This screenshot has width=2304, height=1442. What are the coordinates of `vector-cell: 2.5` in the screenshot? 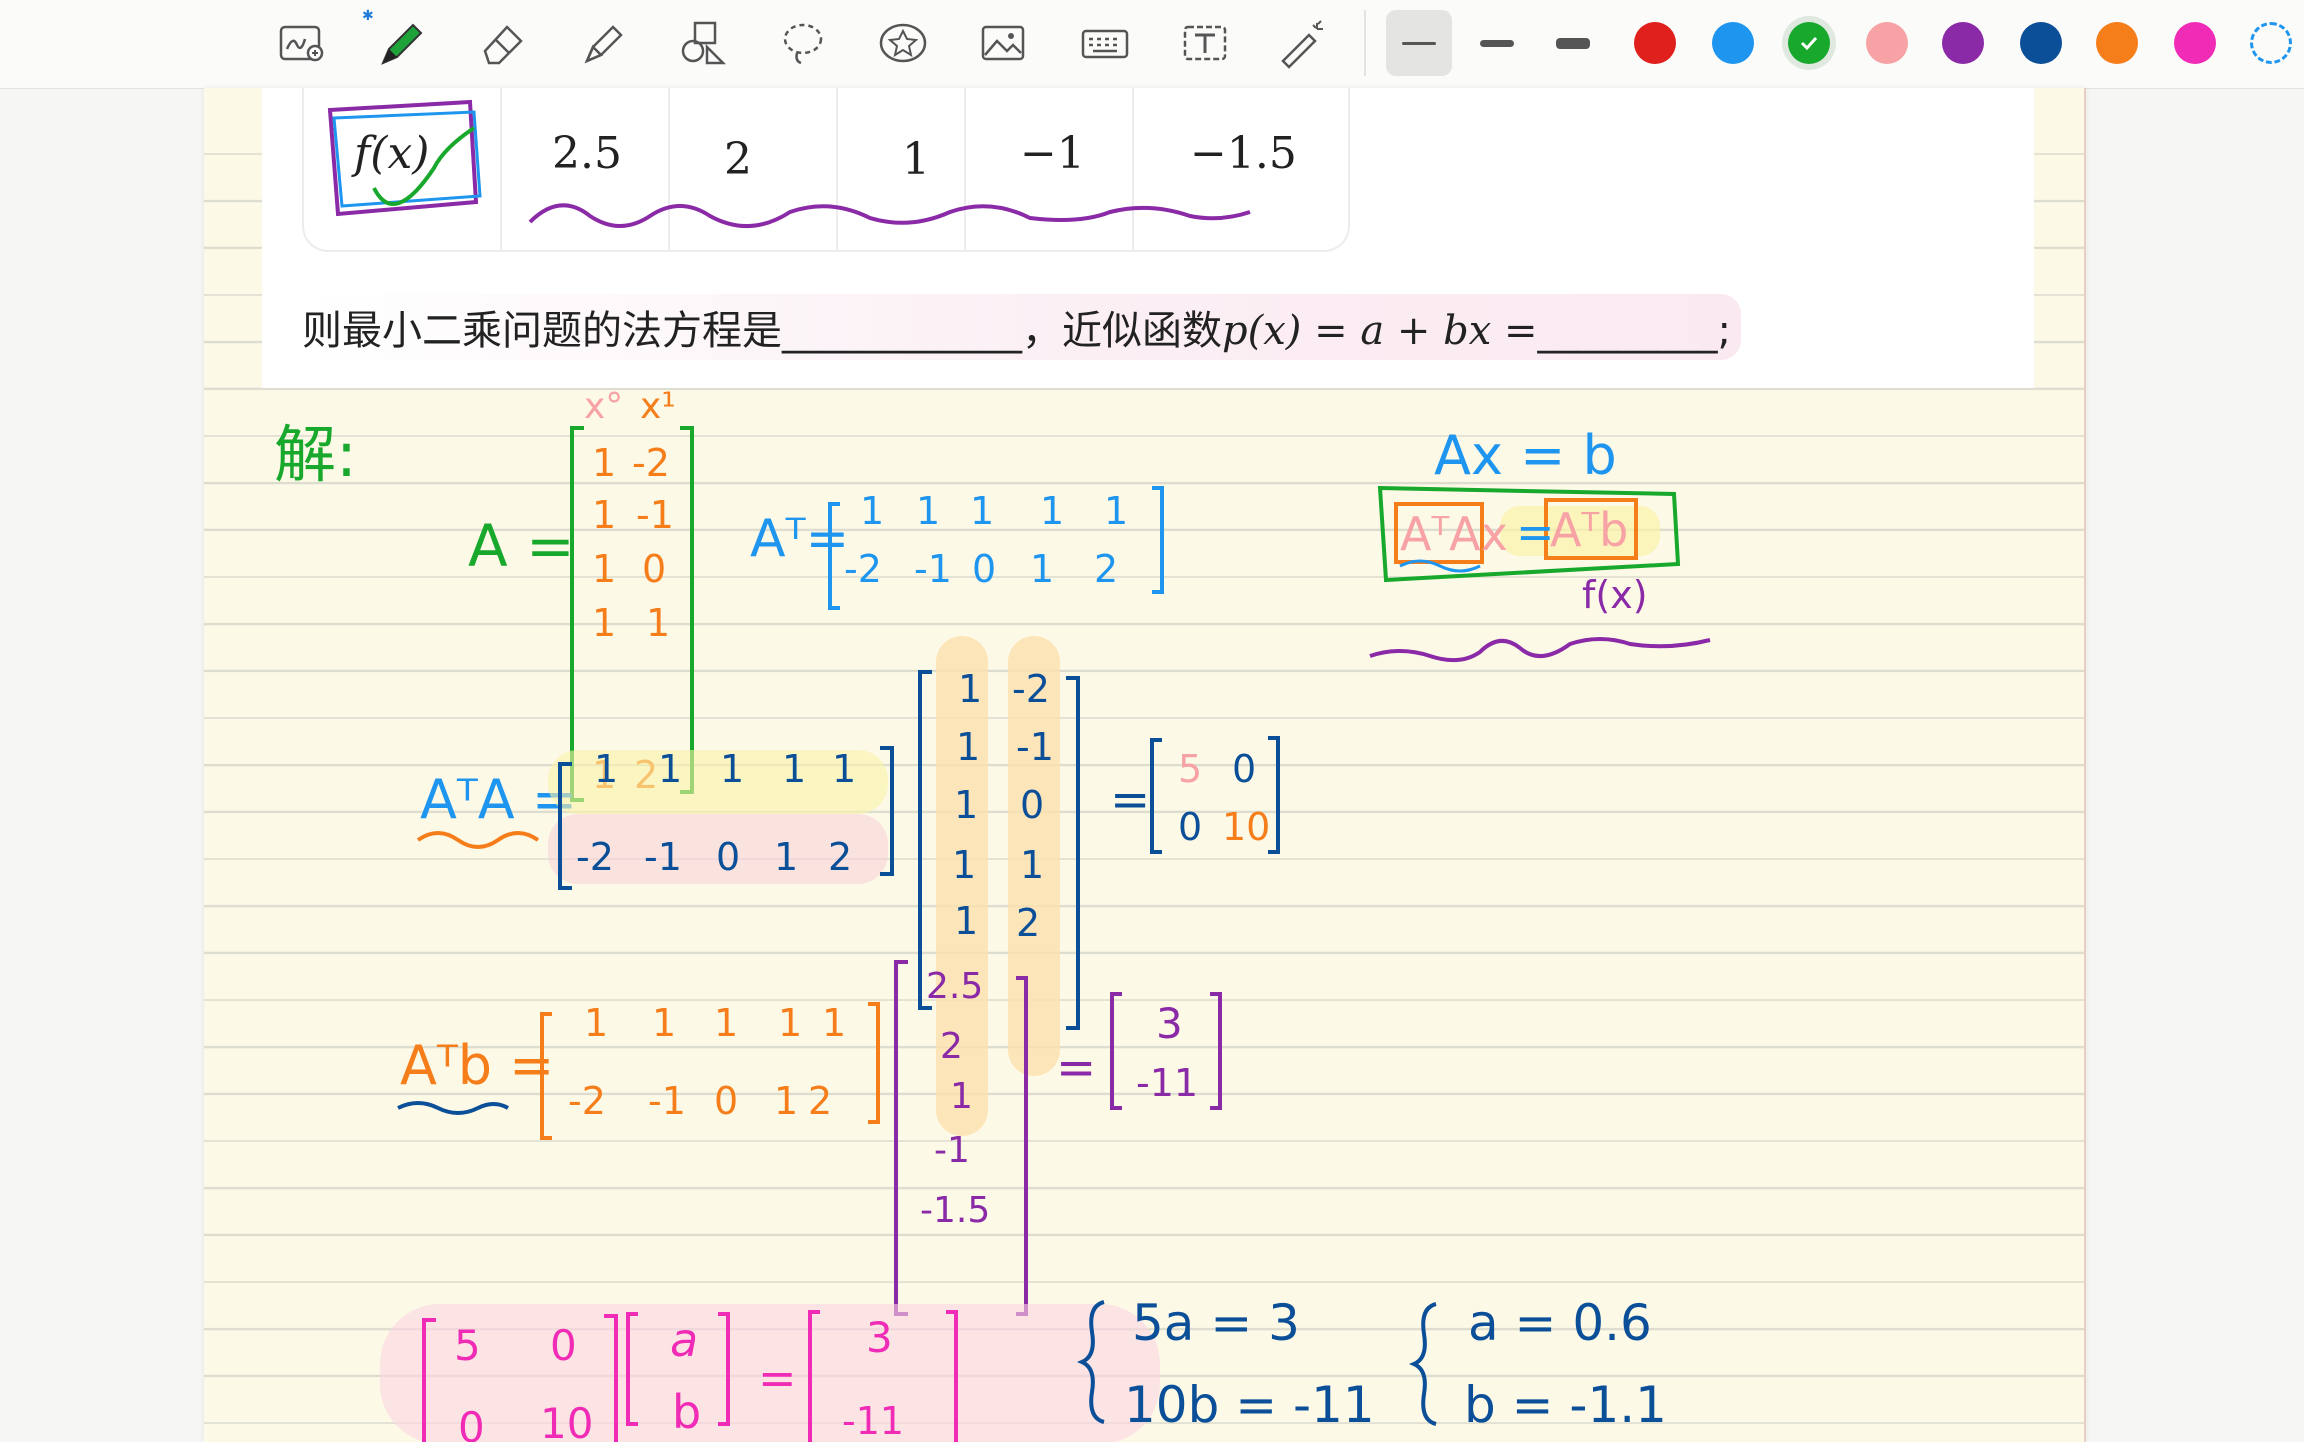 It's located at (954, 986).